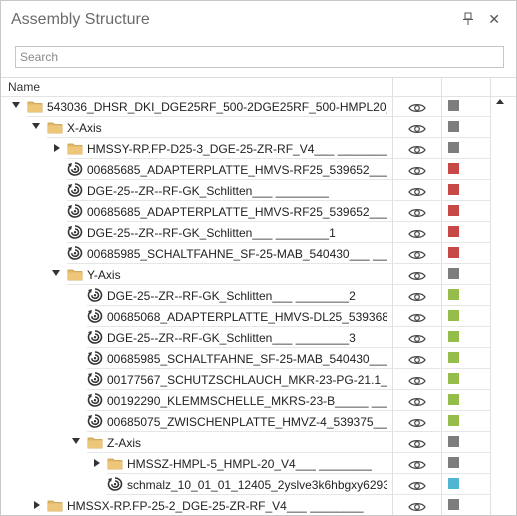 This screenshot has width=517, height=516. What do you see at coordinates (468, 19) in the screenshot?
I see `pin-icon` at bounding box center [468, 19].